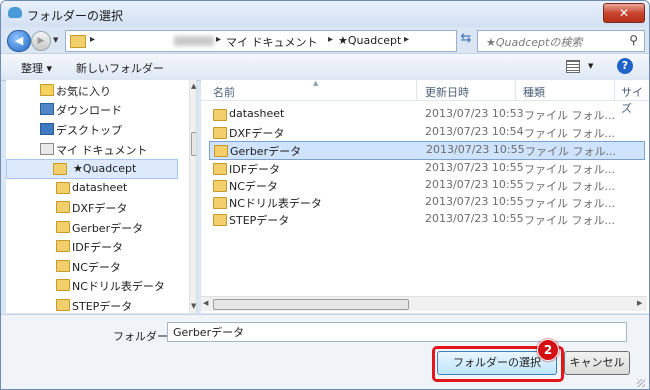 This screenshot has height=390, width=650. I want to click on column-header-type: 種類, so click(534, 92).